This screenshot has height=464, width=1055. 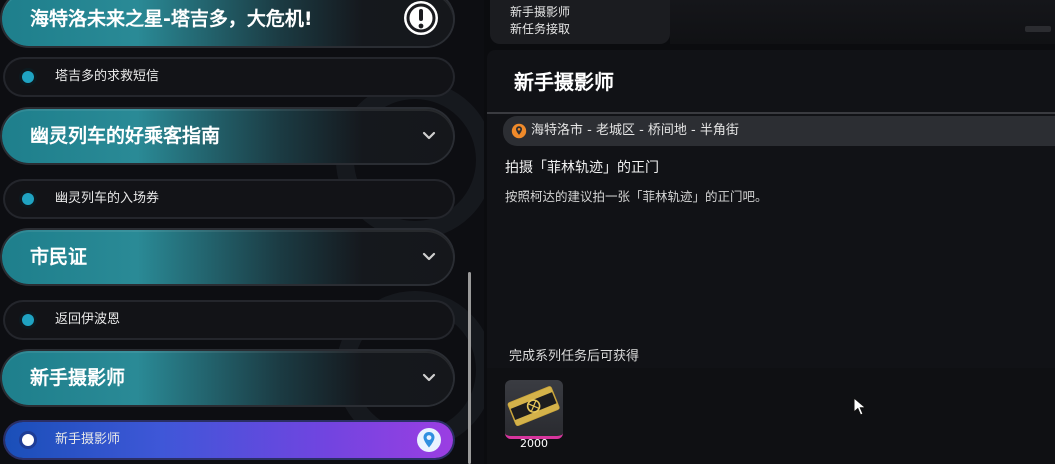 What do you see at coordinates (635, 130) in the screenshot?
I see `location-path: 海特洛市 - 老城区 - 桥间地 - 半角街` at bounding box center [635, 130].